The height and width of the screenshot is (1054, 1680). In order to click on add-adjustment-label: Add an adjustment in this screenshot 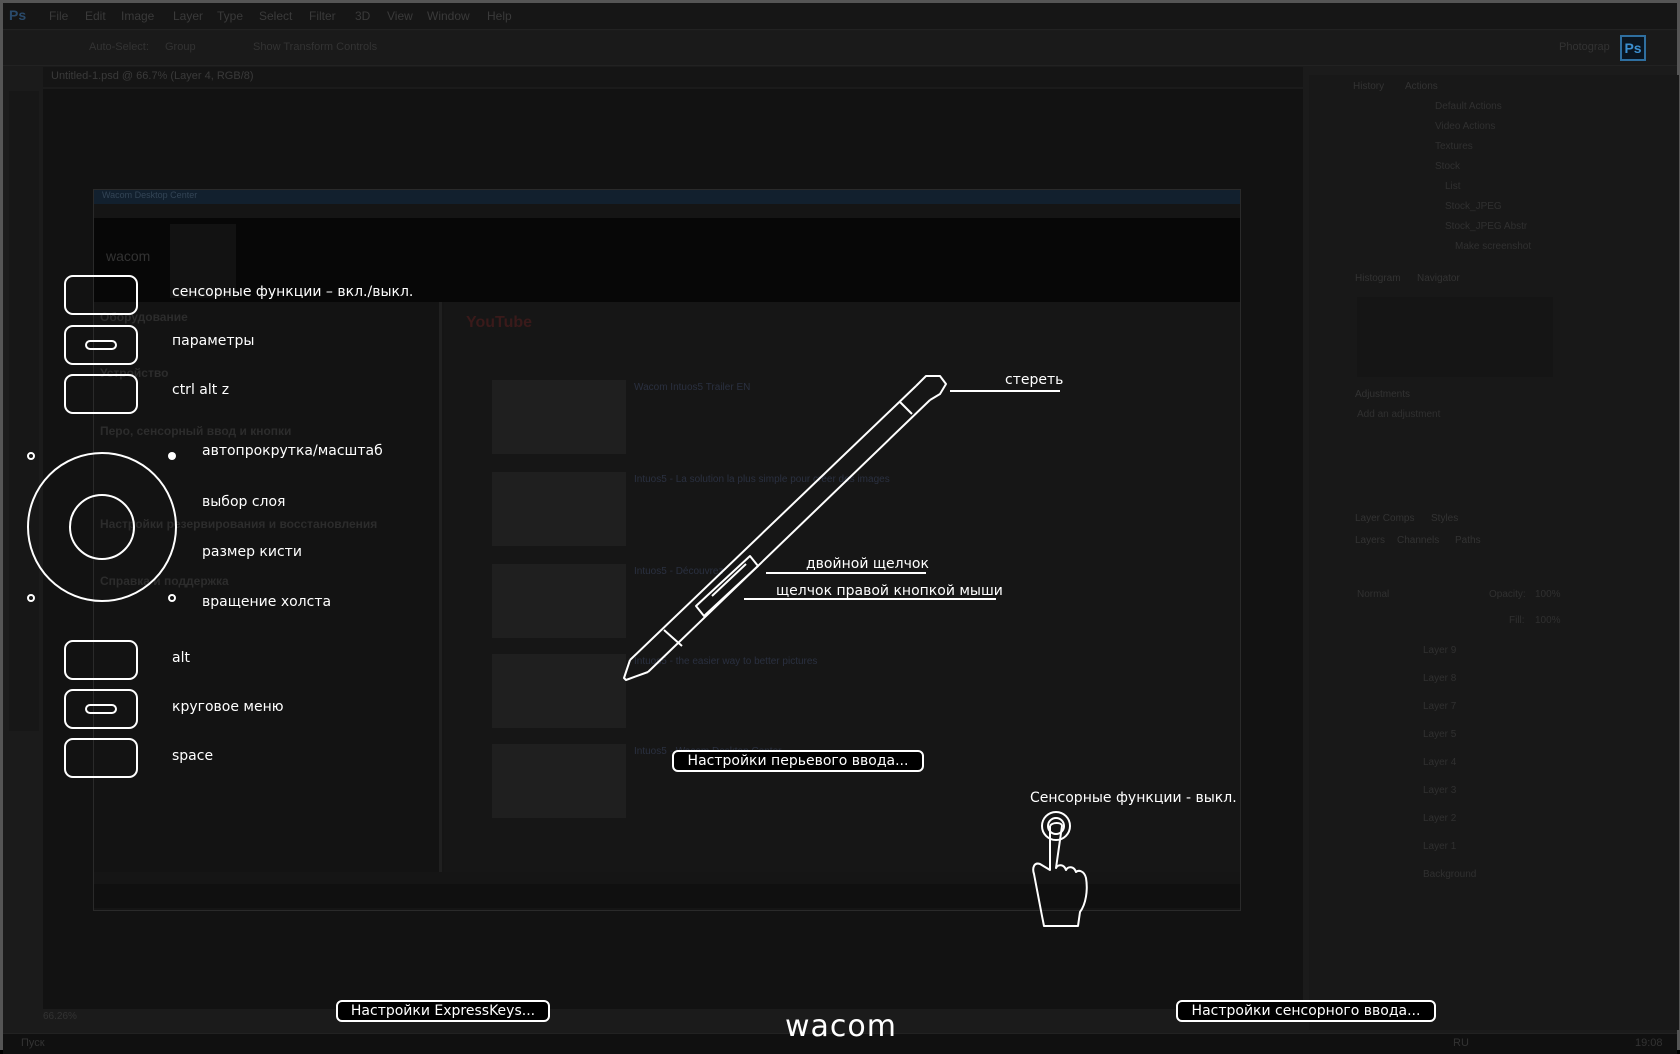, I will do `click(1399, 414)`.